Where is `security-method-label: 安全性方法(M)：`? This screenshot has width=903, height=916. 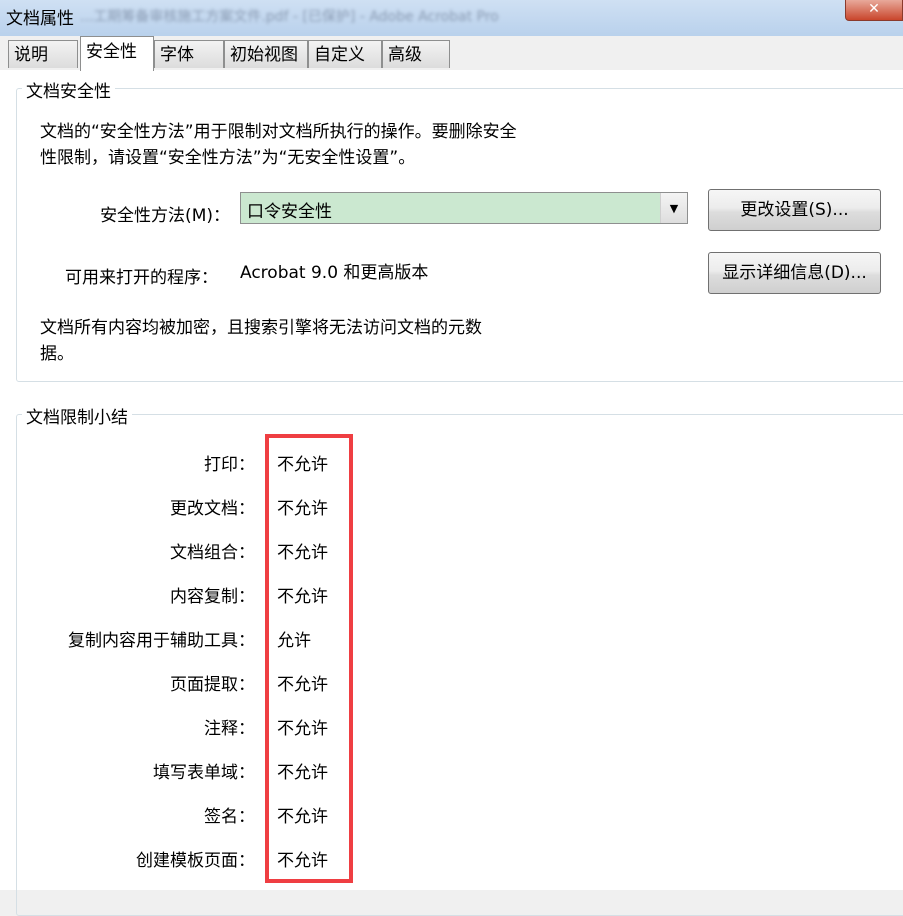
security-method-label: 安全性方法(M)： is located at coordinates (165, 216).